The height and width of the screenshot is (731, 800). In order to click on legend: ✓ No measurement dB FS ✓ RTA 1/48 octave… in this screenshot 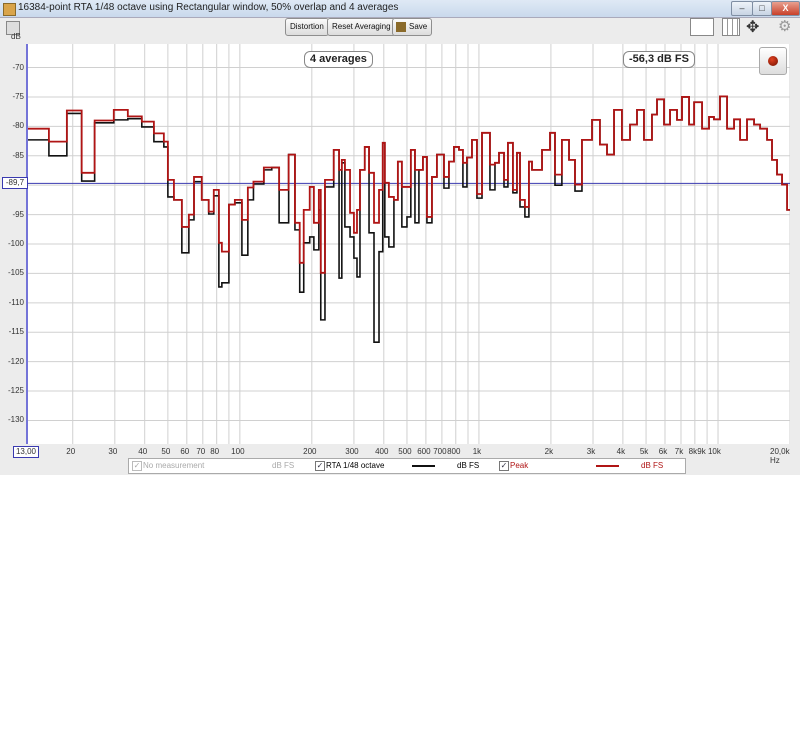, I will do `click(407, 466)`.